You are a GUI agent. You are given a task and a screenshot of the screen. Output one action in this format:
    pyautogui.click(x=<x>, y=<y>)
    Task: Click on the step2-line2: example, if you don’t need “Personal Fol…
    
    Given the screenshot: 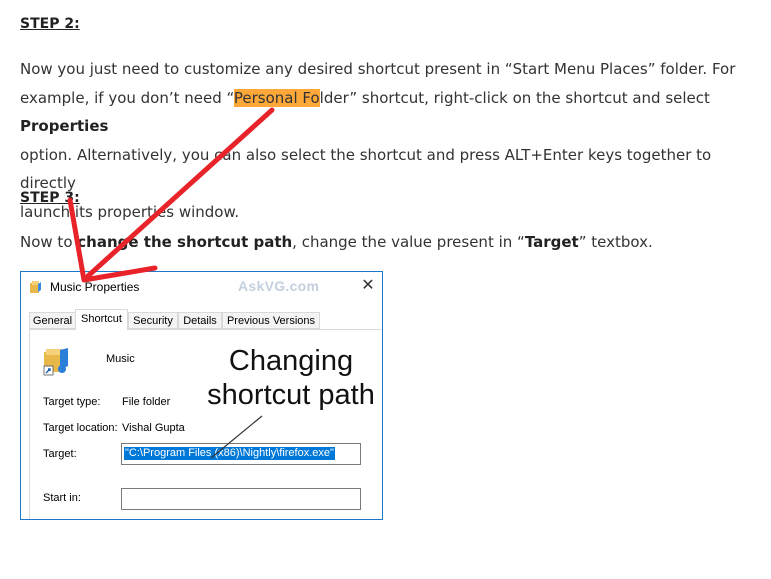 What is the action you would take?
    pyautogui.click(x=387, y=112)
    